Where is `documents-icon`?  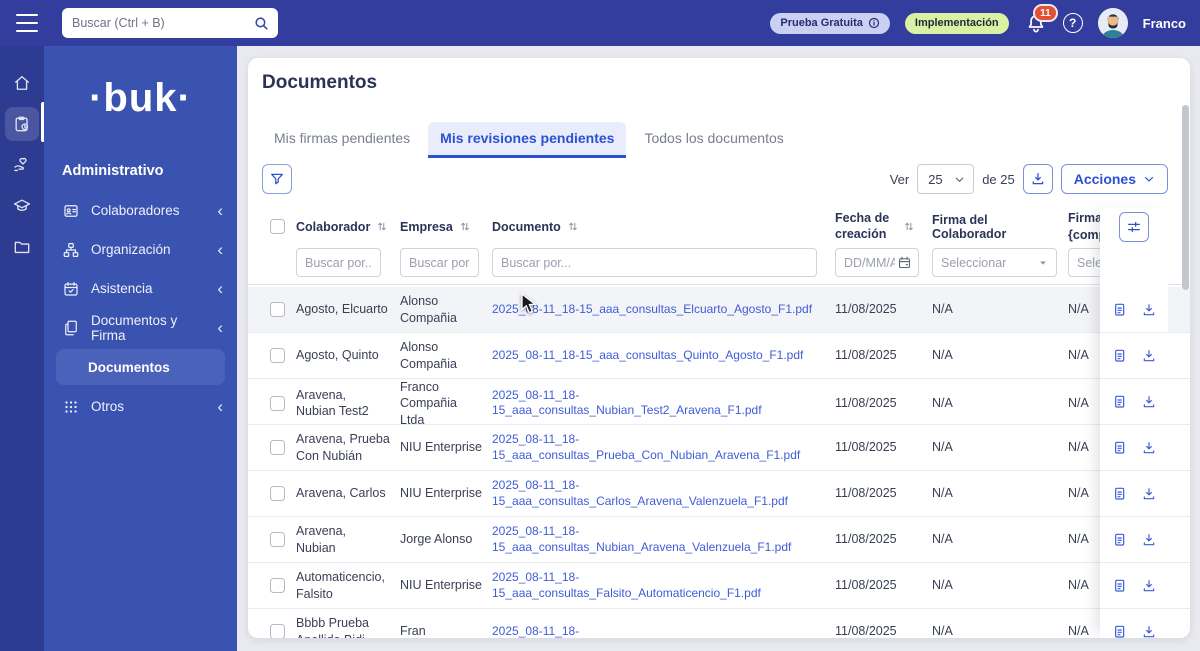 documents-icon is located at coordinates (71, 327).